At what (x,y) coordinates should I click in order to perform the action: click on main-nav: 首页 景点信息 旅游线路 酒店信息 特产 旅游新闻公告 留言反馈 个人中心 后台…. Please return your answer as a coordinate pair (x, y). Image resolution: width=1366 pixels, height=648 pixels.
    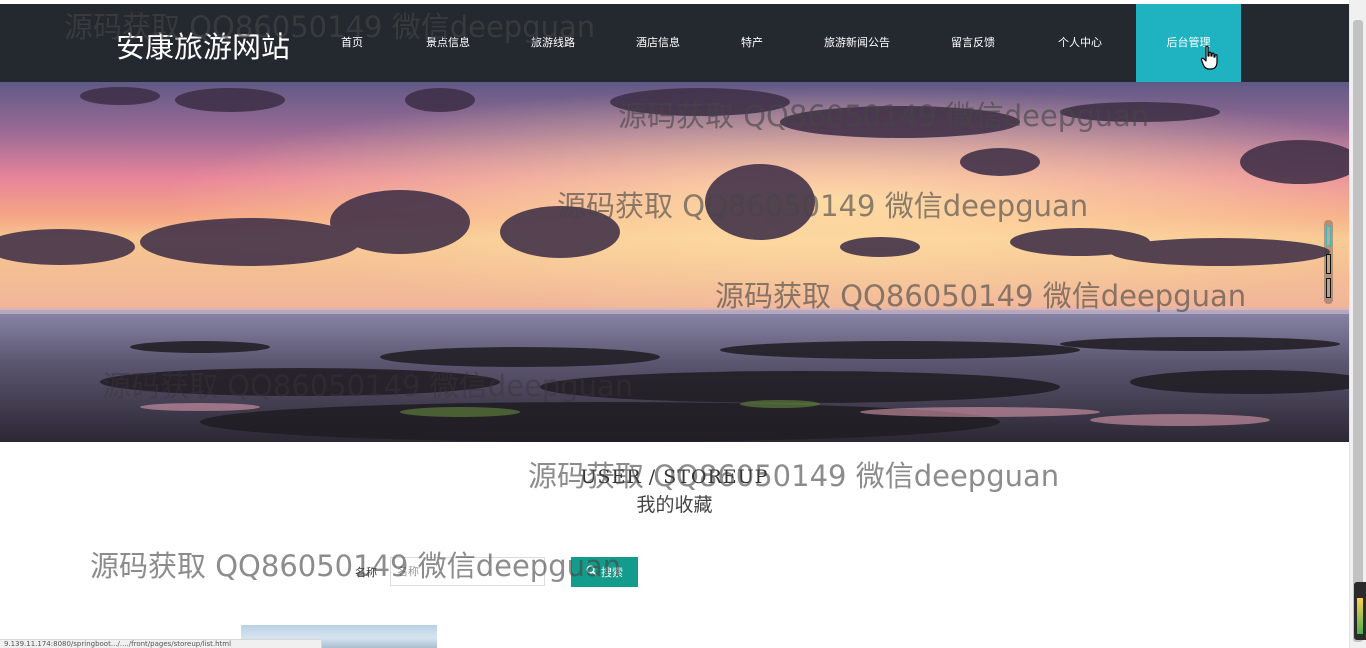
    Looking at the image, I should click on (674, 43).